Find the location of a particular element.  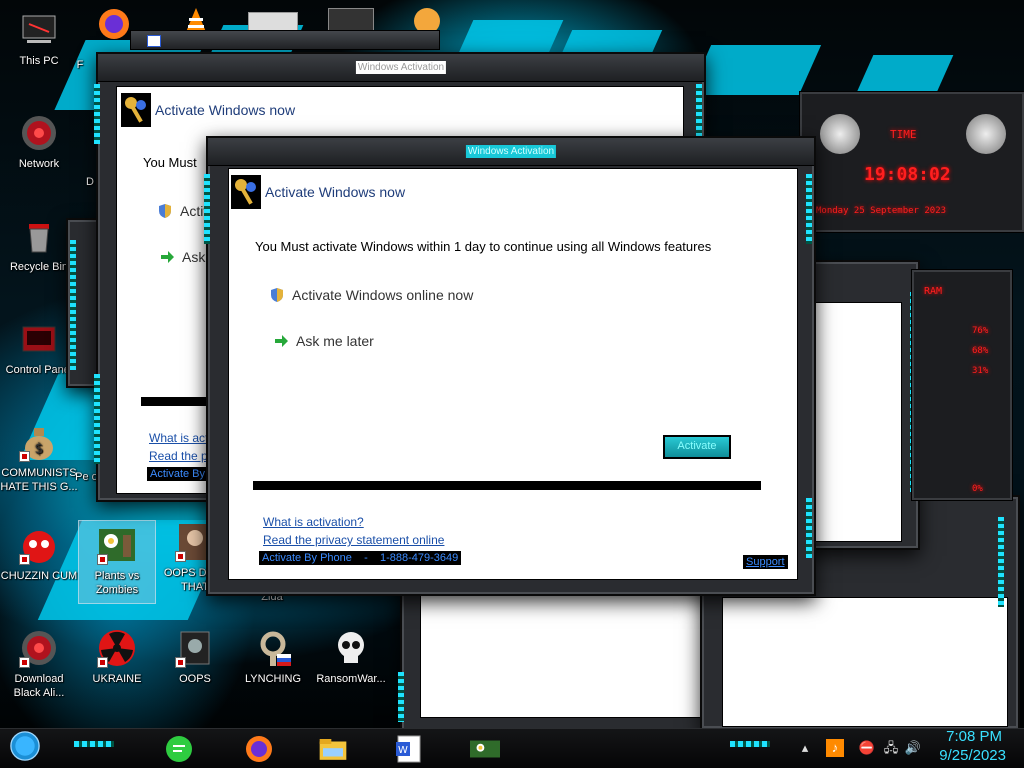

firefox-desktop-label: F is located at coordinates (80, 65).